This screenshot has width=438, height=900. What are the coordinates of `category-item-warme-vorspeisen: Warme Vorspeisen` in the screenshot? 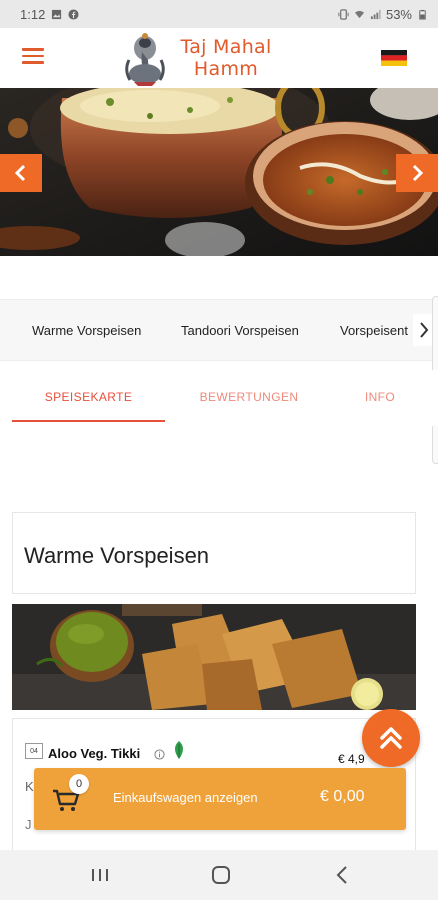 It's located at (86, 330).